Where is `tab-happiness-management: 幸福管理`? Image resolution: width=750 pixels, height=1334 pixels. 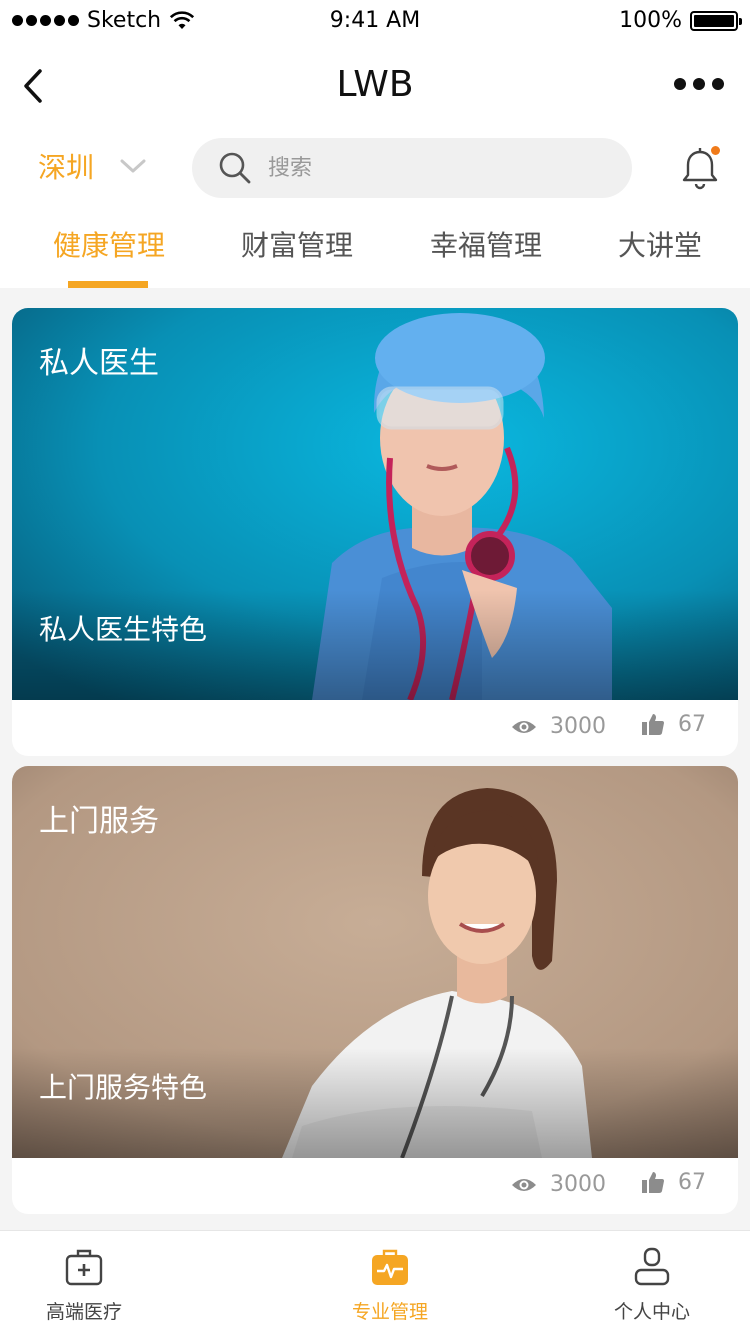
tab-happiness-management: 幸福管理 is located at coordinates (486, 244).